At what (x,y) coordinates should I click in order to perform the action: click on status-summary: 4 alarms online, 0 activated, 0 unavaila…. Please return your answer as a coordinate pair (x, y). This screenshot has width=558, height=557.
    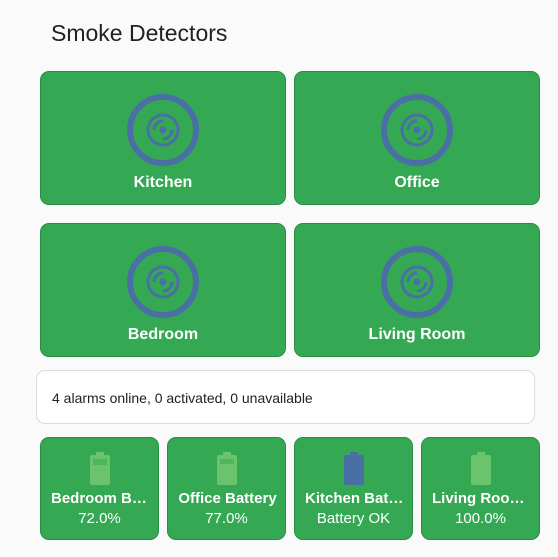
    Looking at the image, I should click on (285, 397).